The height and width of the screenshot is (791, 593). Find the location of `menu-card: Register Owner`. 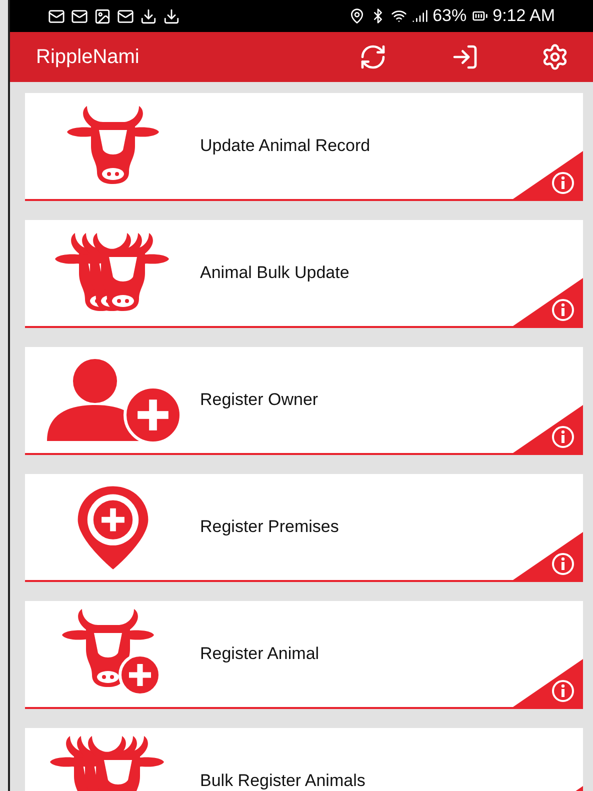

menu-card: Register Owner is located at coordinates (304, 401).